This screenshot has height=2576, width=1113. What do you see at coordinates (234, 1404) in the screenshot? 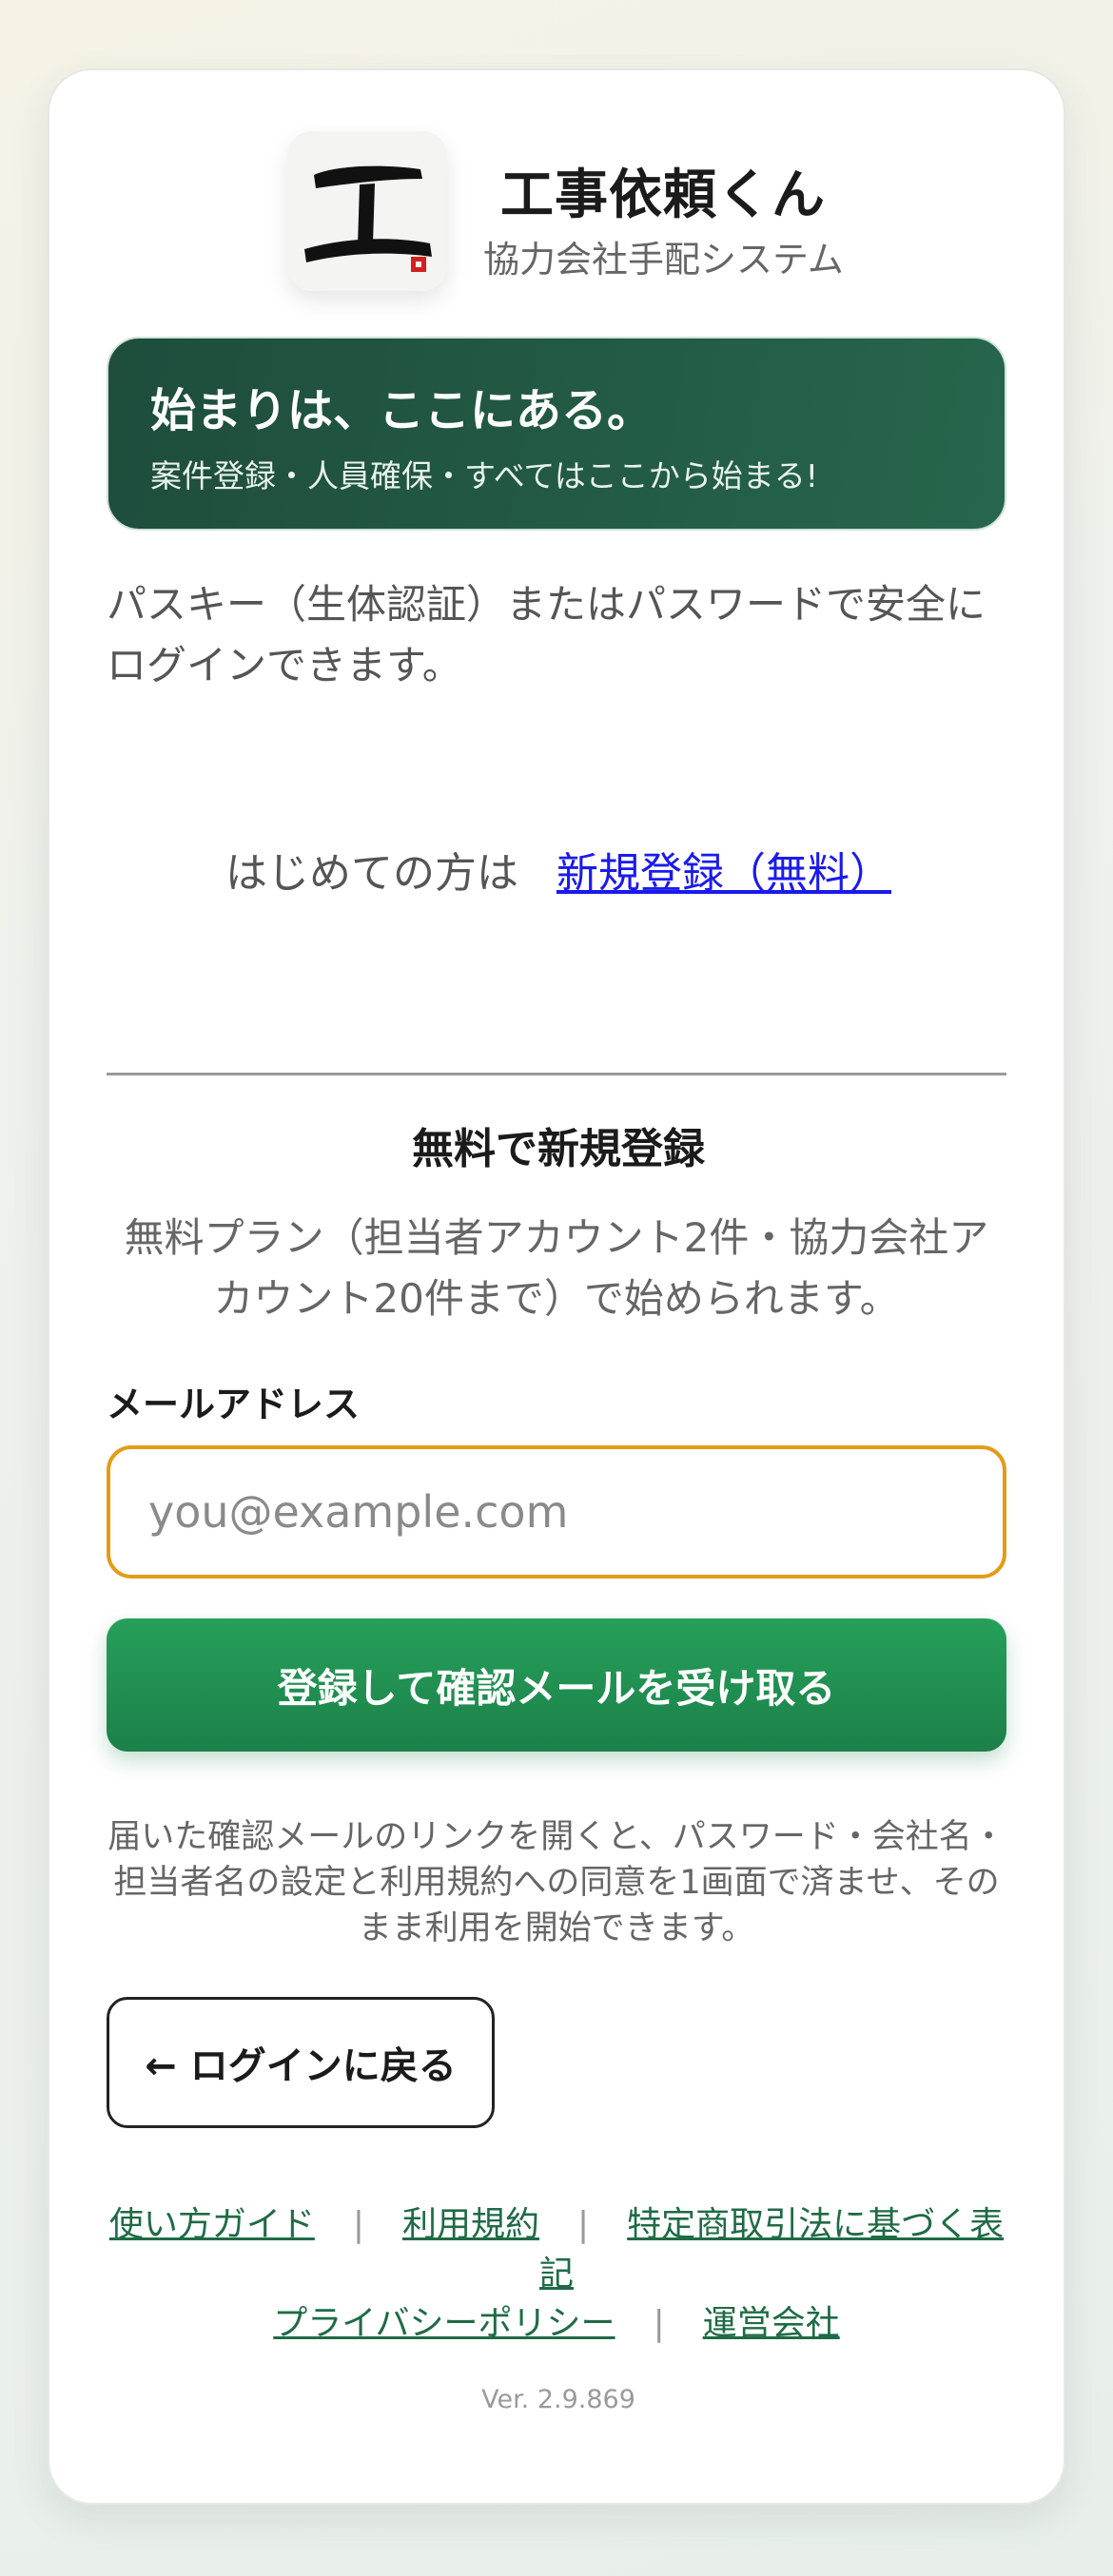
I see `email-label: メールアドレス` at bounding box center [234, 1404].